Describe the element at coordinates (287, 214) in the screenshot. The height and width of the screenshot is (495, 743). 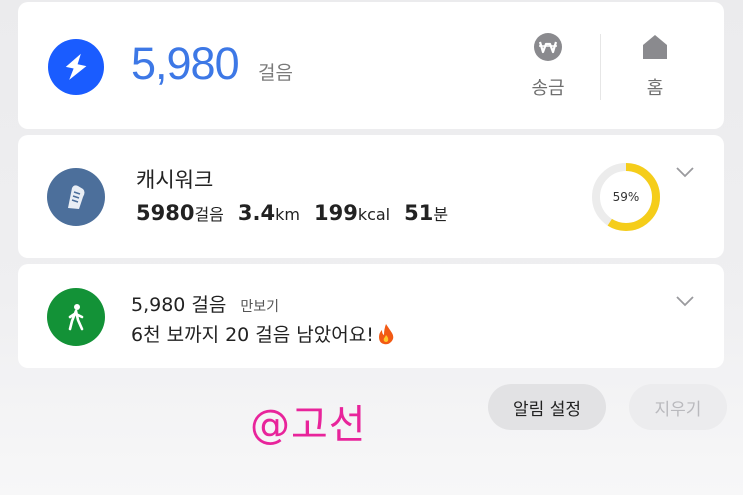
I see `stat-distance-unit: km` at that location.